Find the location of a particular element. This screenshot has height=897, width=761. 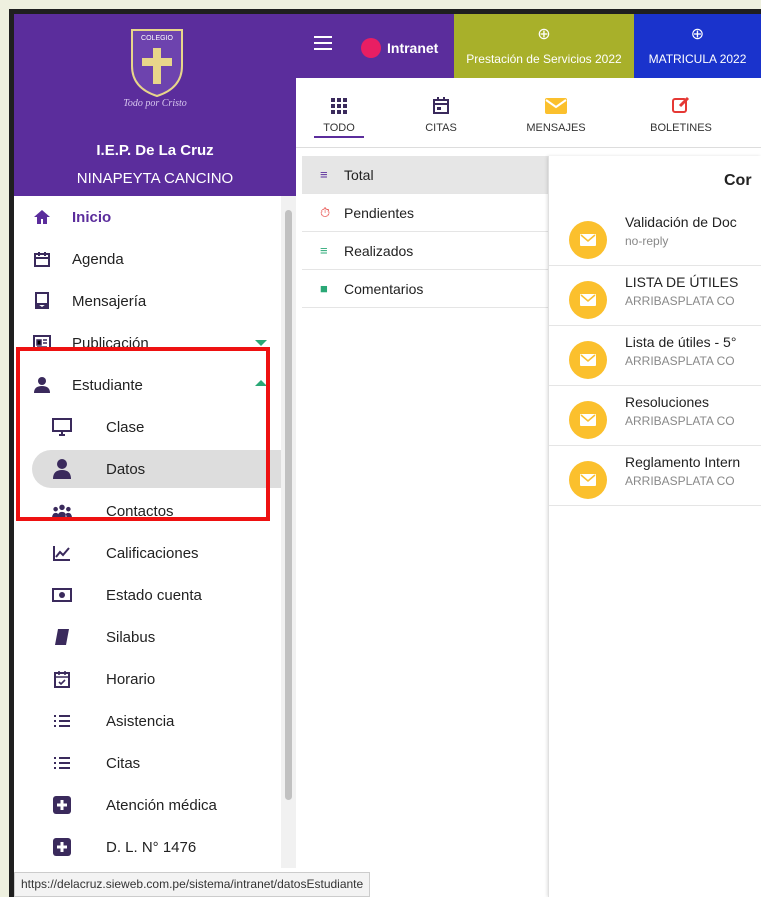

tab-todo: TODO is located at coordinates (339, 108).